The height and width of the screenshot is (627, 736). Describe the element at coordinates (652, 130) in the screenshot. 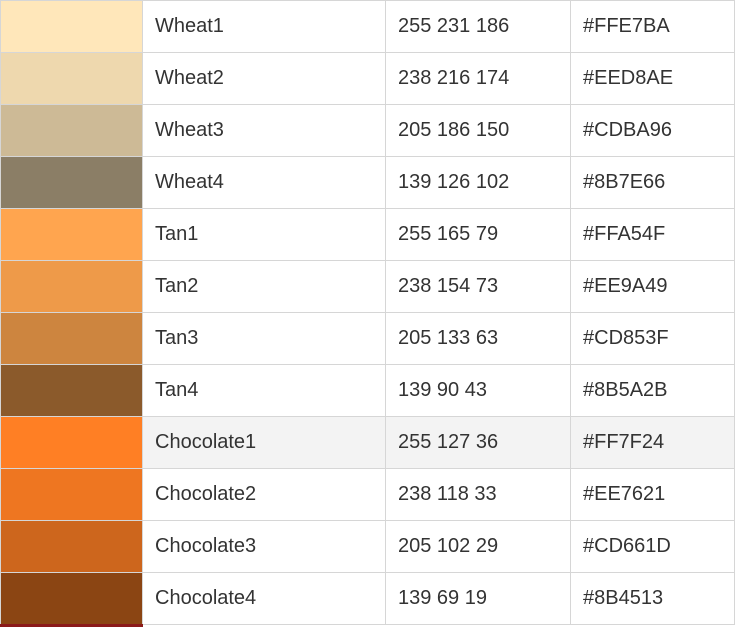

I see `hex-value-cell: #CDBA96` at that location.